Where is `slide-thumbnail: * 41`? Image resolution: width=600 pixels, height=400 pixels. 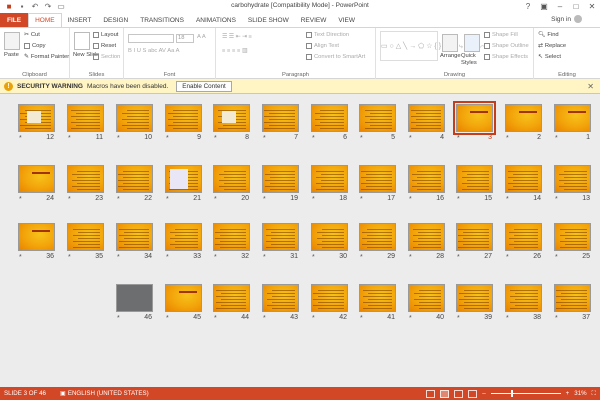 slide-thumbnail: * 41 is located at coordinates (377, 305).